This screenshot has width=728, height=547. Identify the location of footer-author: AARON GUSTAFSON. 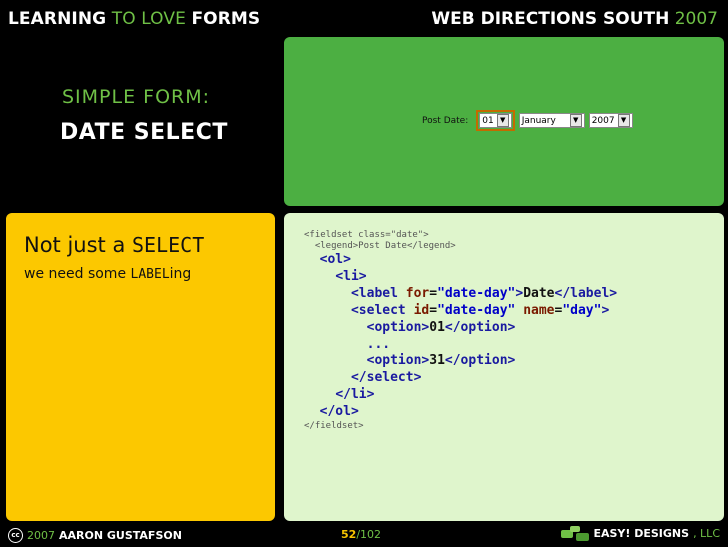
(120, 535).